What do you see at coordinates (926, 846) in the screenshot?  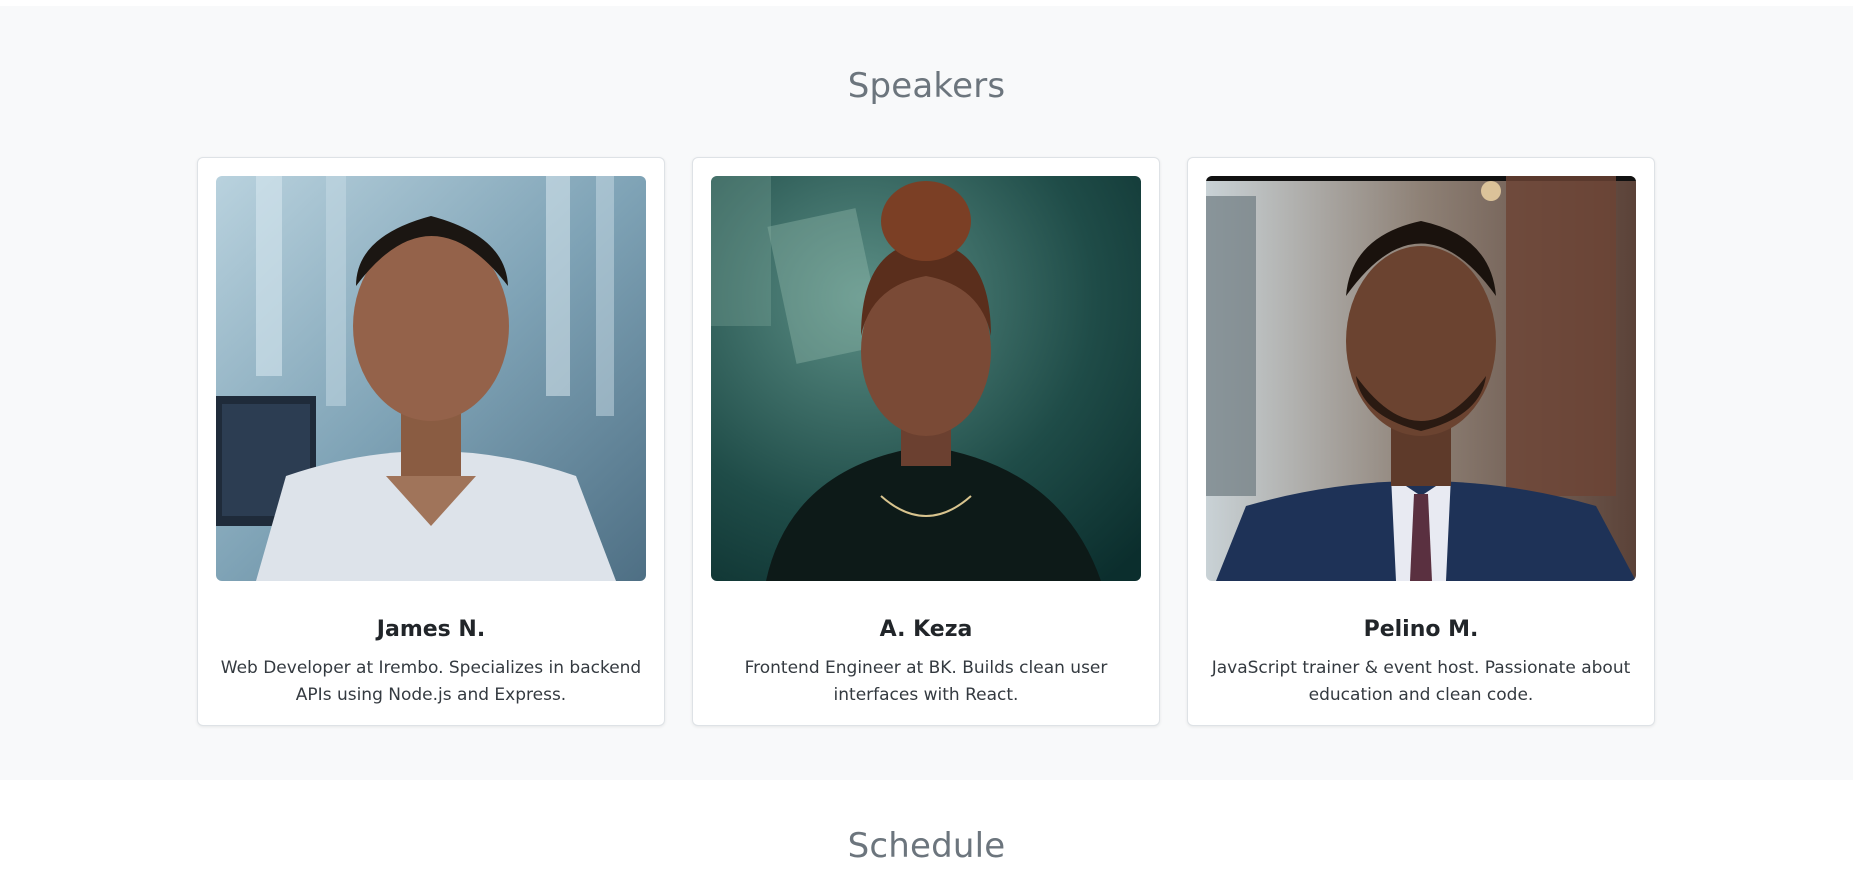 I see `schedule-heading: Schedule` at bounding box center [926, 846].